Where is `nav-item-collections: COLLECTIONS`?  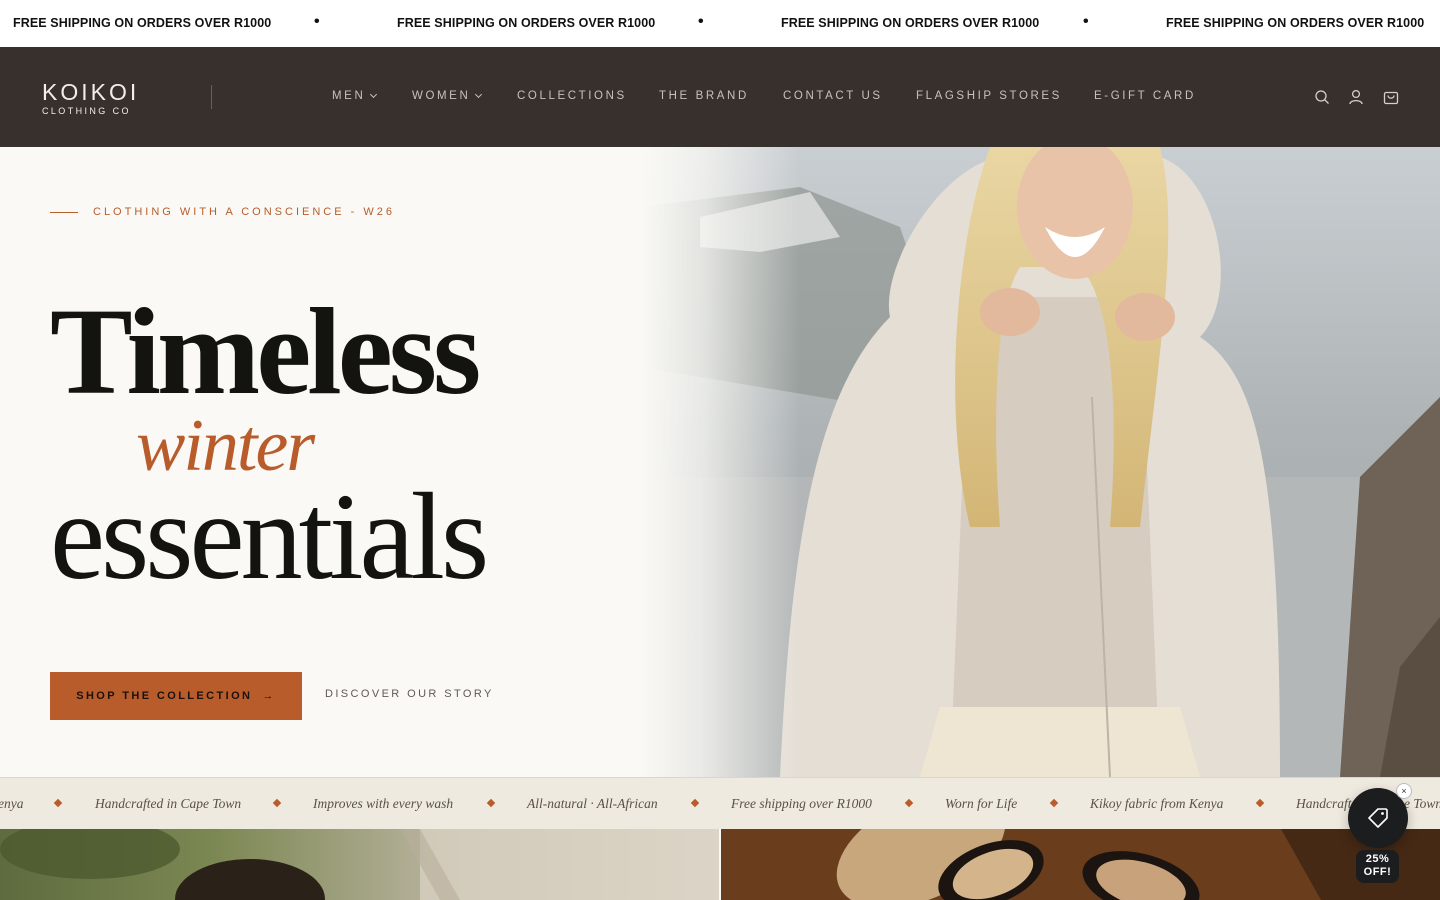 nav-item-collections: COLLECTIONS is located at coordinates (572, 96).